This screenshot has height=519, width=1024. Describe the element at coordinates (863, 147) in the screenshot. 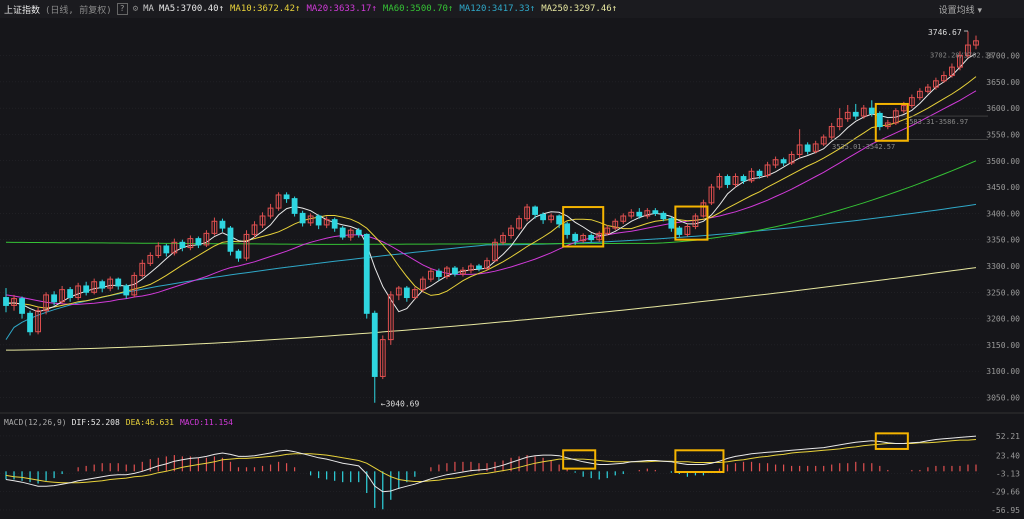

I see `range-label-2: 3535.01-3542.57` at that location.